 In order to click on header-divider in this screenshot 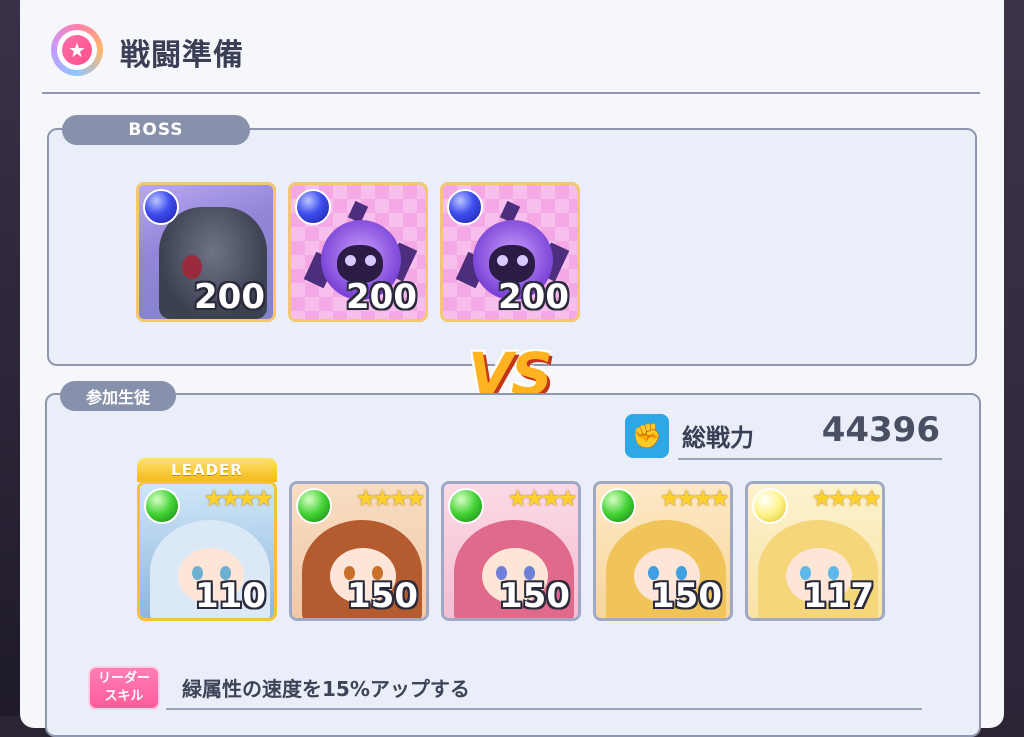, I will do `click(511, 93)`.